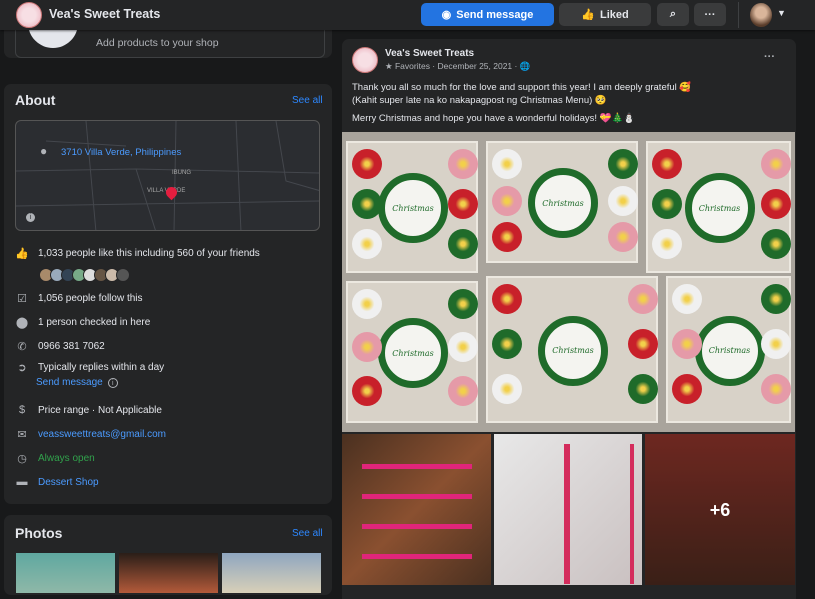  What do you see at coordinates (761, 15) in the screenshot?
I see `profile-avatar` at bounding box center [761, 15].